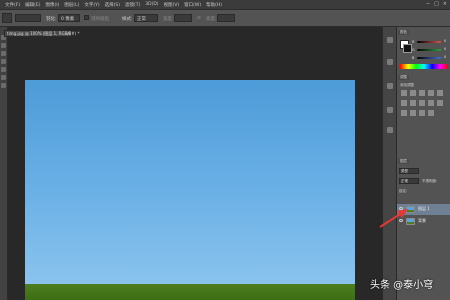 The image size is (450, 300). What do you see at coordinates (7, 18) in the screenshot?
I see `marquee-tool-preset` at bounding box center [7, 18].